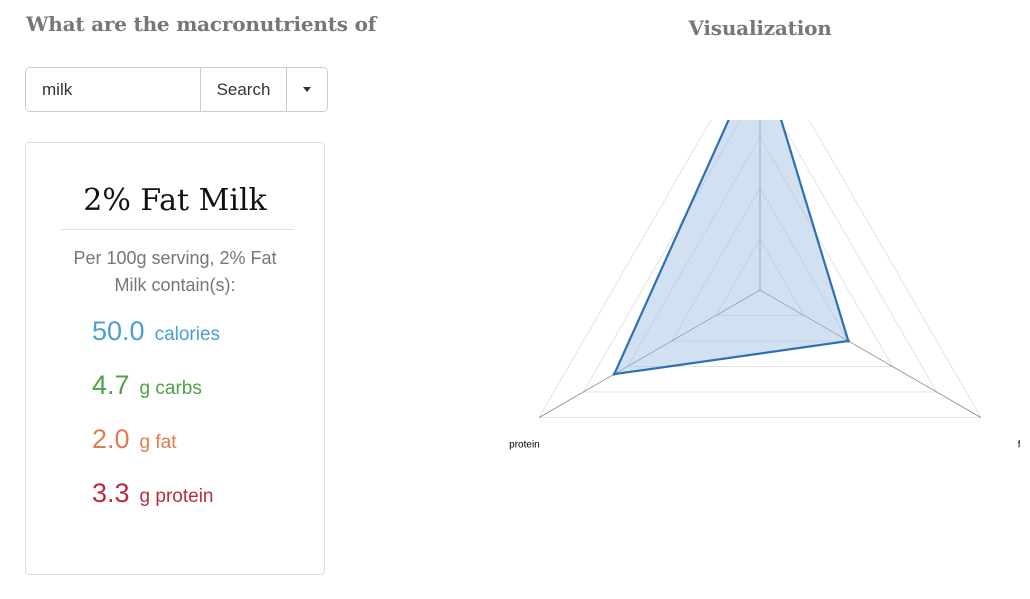 The image size is (1030, 599). Describe the element at coordinates (1019, 445) in the screenshot. I see `radar-axis-label-fat: fat` at that location.